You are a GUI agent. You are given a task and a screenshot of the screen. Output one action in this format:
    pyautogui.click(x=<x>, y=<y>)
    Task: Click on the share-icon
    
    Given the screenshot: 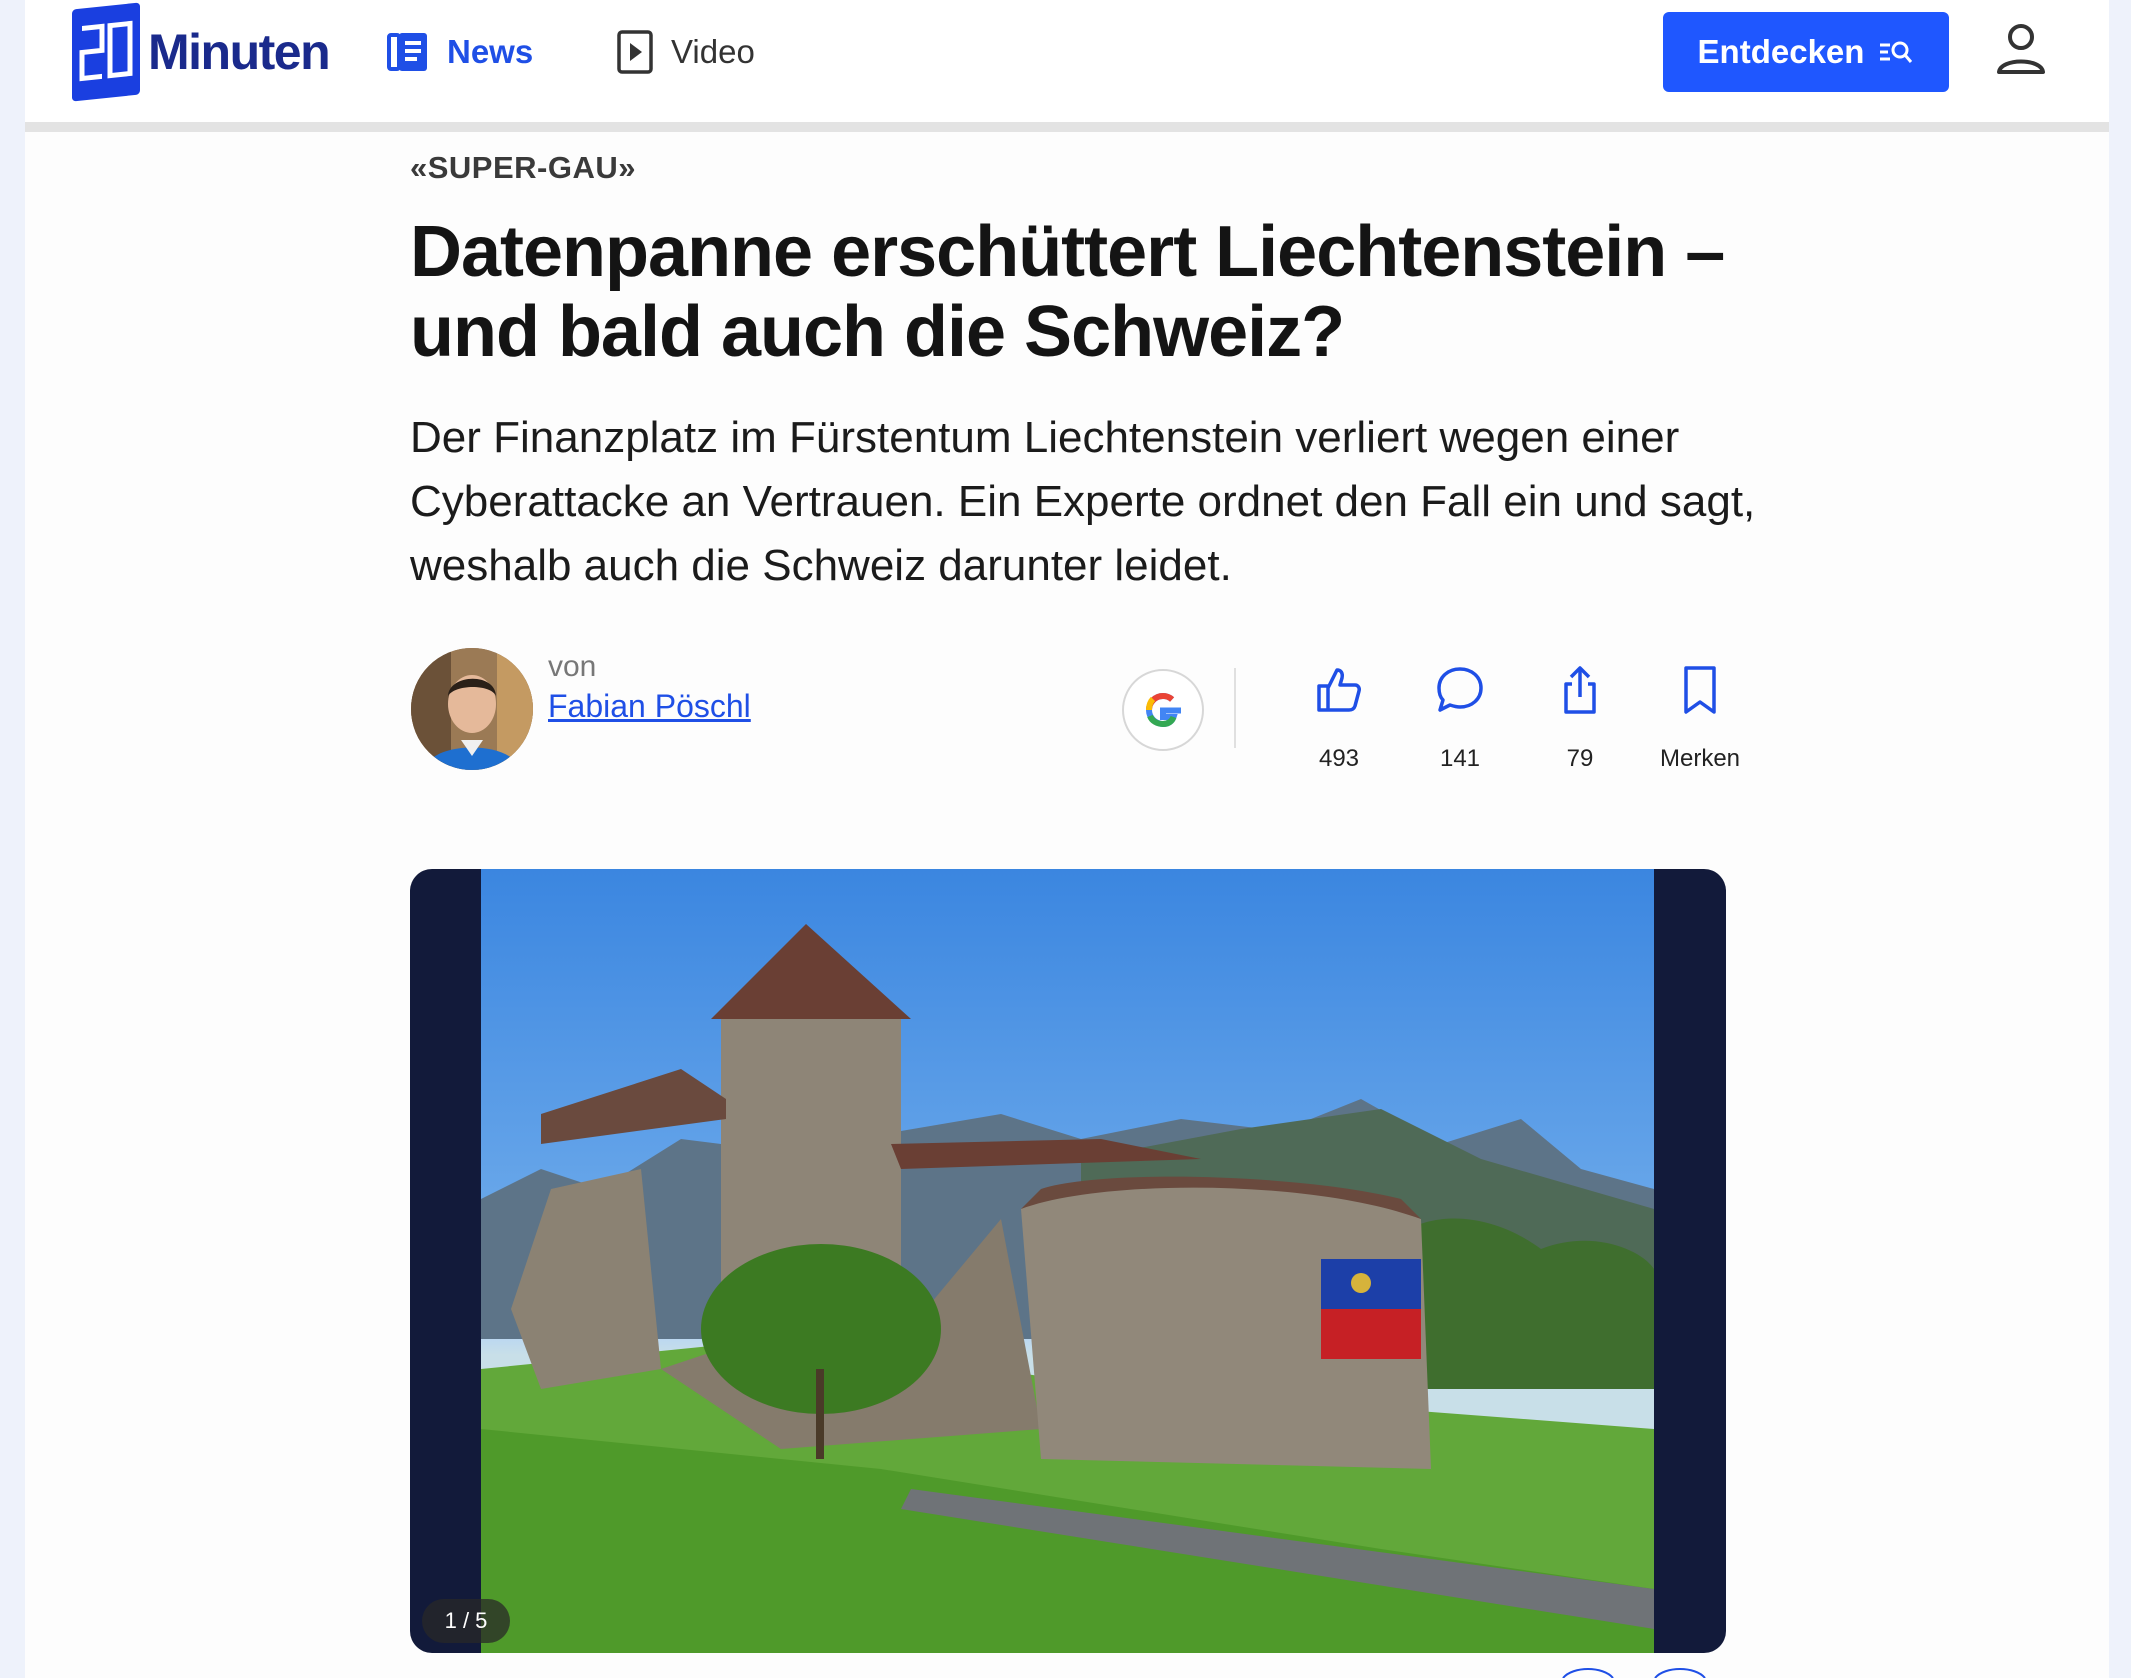 What is the action you would take?
    pyautogui.click(x=1580, y=690)
    